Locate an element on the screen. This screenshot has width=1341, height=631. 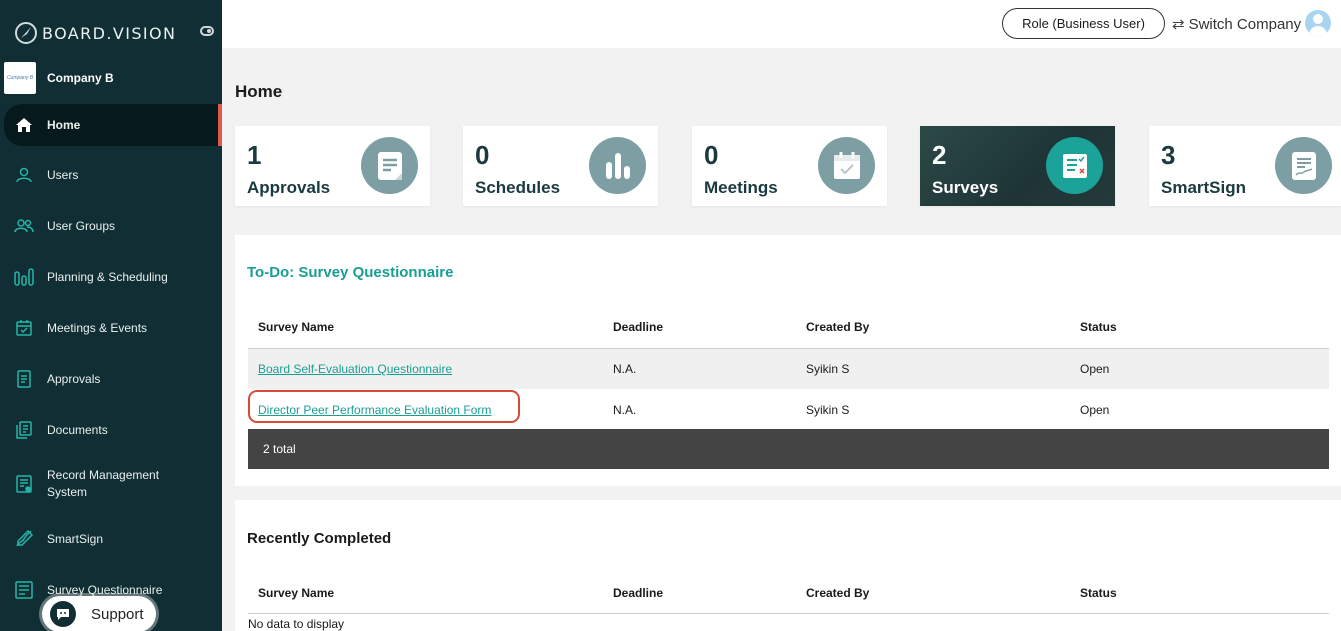
survey-list-icon is located at coordinates (1074, 165).